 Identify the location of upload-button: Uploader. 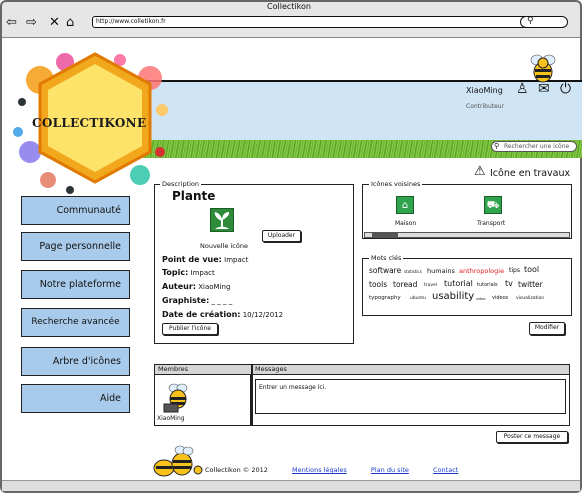
(281, 236).